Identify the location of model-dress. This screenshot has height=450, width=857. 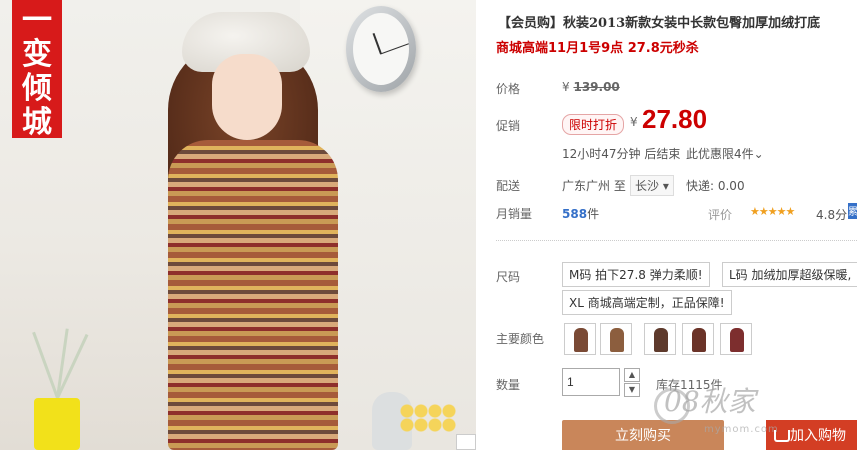
(253, 295).